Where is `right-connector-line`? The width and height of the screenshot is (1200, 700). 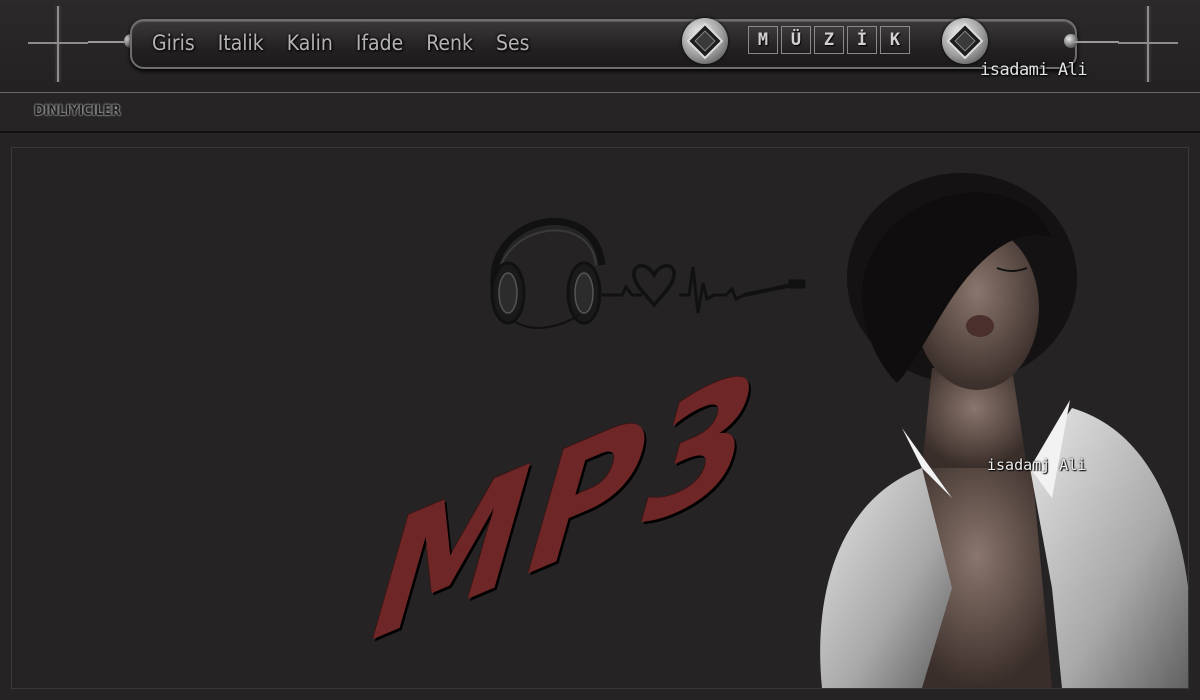 right-connector-line is located at coordinates (1096, 42).